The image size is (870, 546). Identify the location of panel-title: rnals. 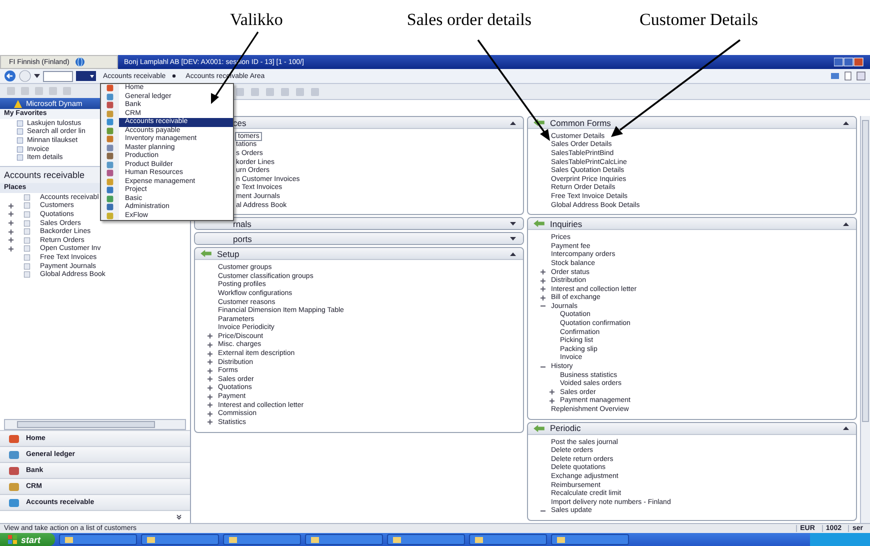
(242, 223).